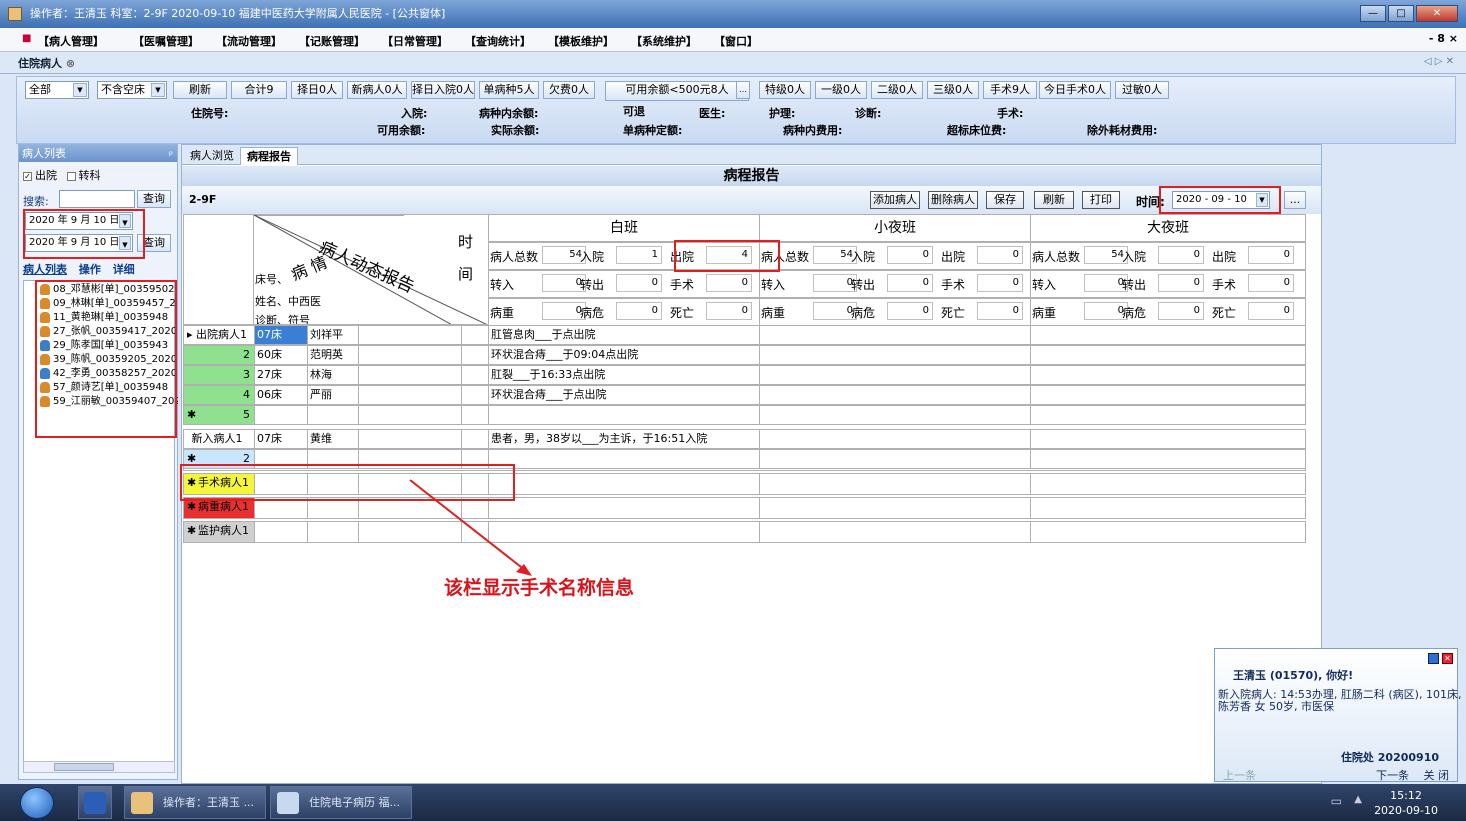 This screenshot has width=1466, height=821. What do you see at coordinates (1392, 775) in the screenshot?
I see `notify-next: 下一条` at bounding box center [1392, 775].